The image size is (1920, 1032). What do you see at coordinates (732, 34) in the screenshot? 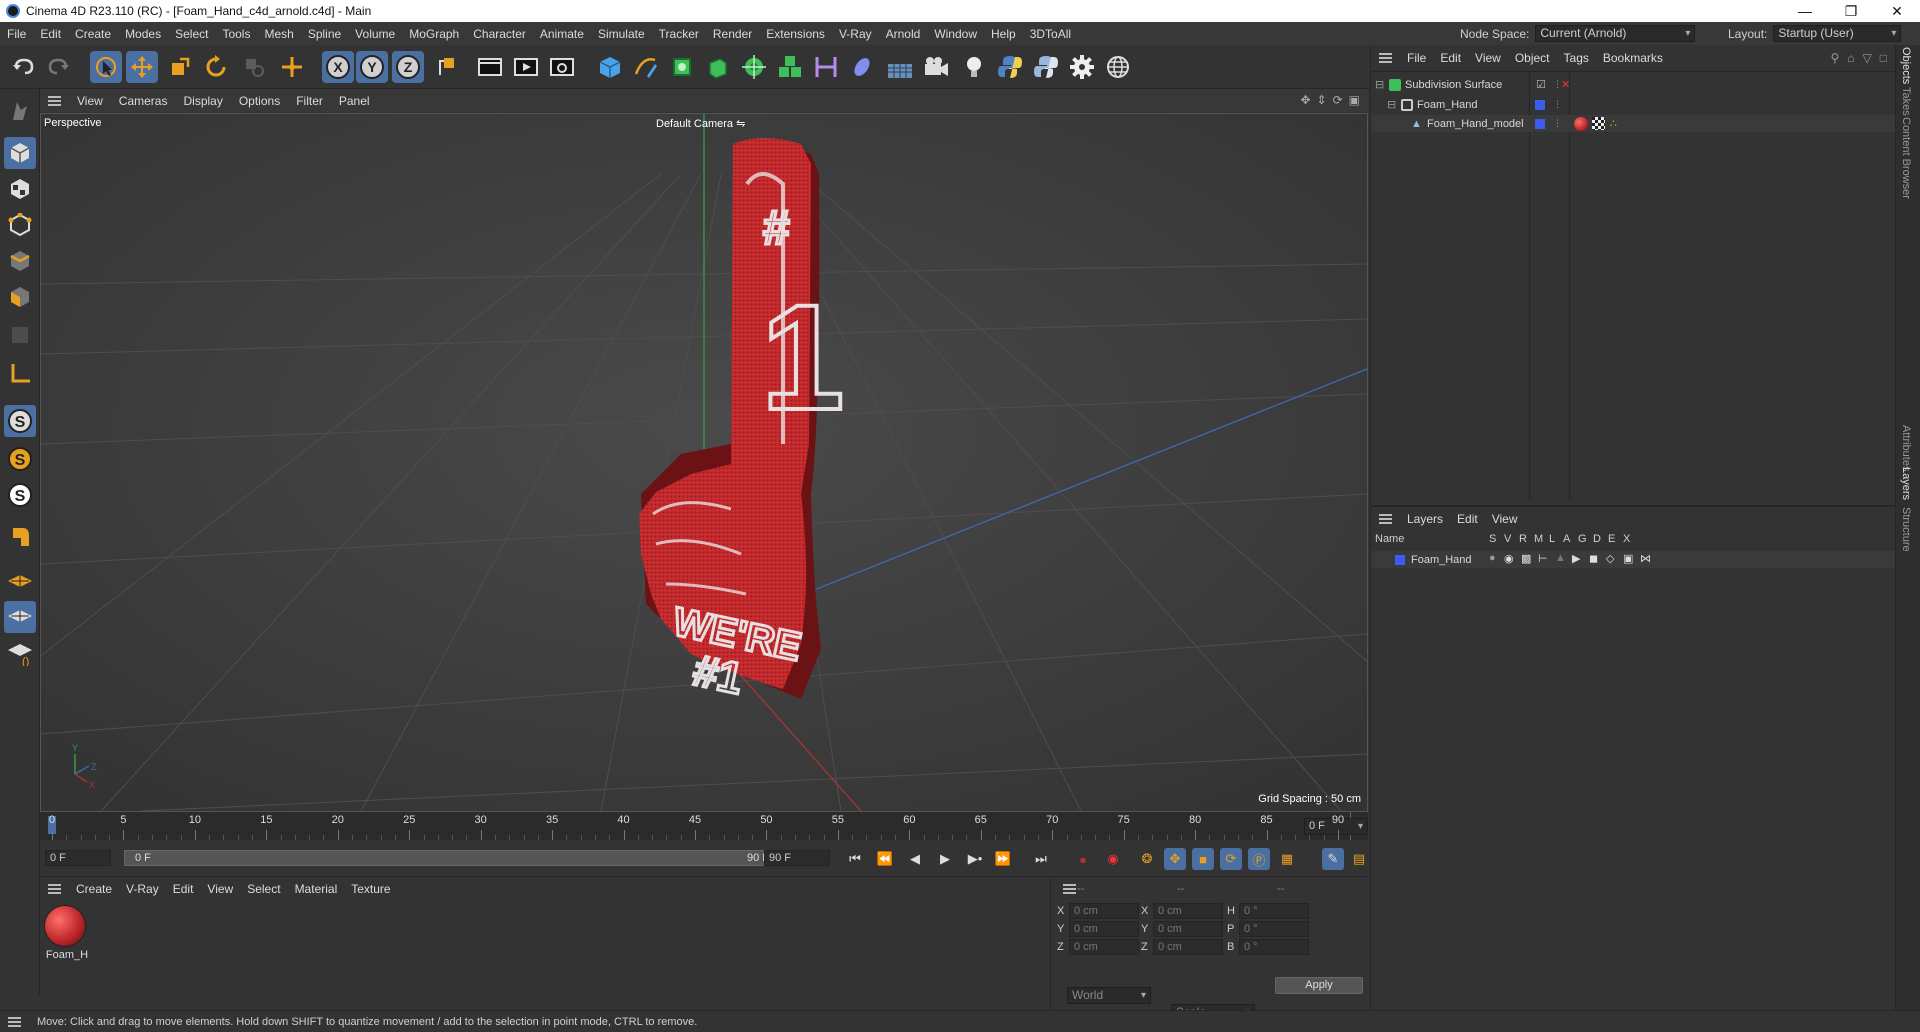
I see `menu-render: Render` at bounding box center [732, 34].